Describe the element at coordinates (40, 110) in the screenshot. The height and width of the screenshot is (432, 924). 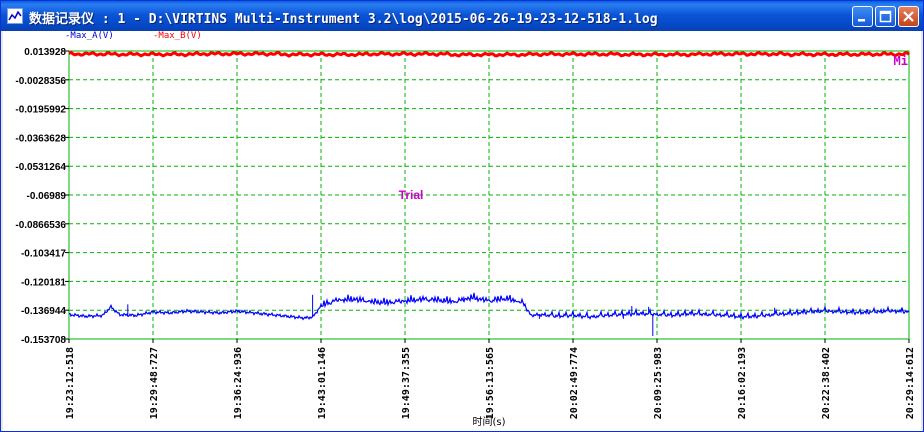
I see `y-tick-label: -0.0195992` at that location.